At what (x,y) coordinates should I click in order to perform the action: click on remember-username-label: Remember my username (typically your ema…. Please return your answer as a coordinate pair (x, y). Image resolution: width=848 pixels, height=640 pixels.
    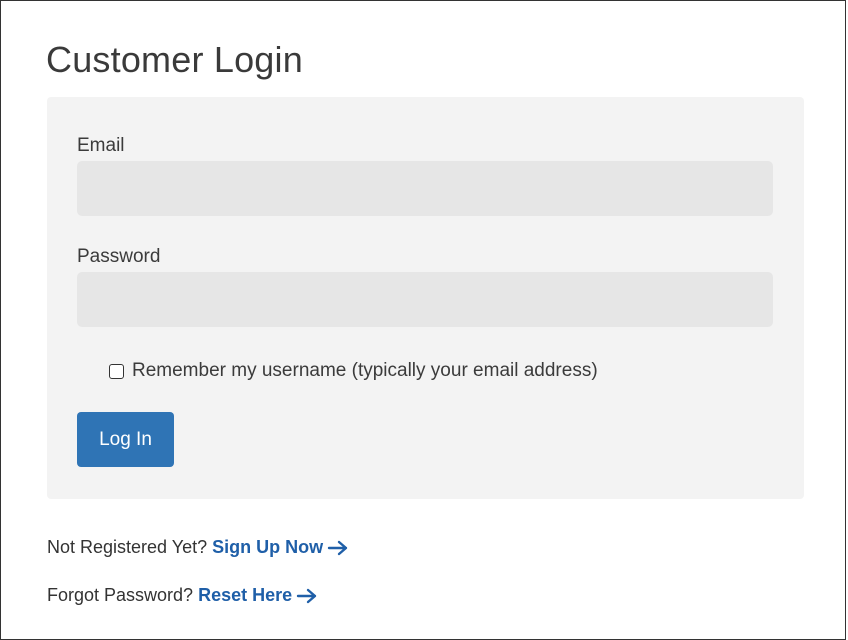
    Looking at the image, I should click on (365, 370).